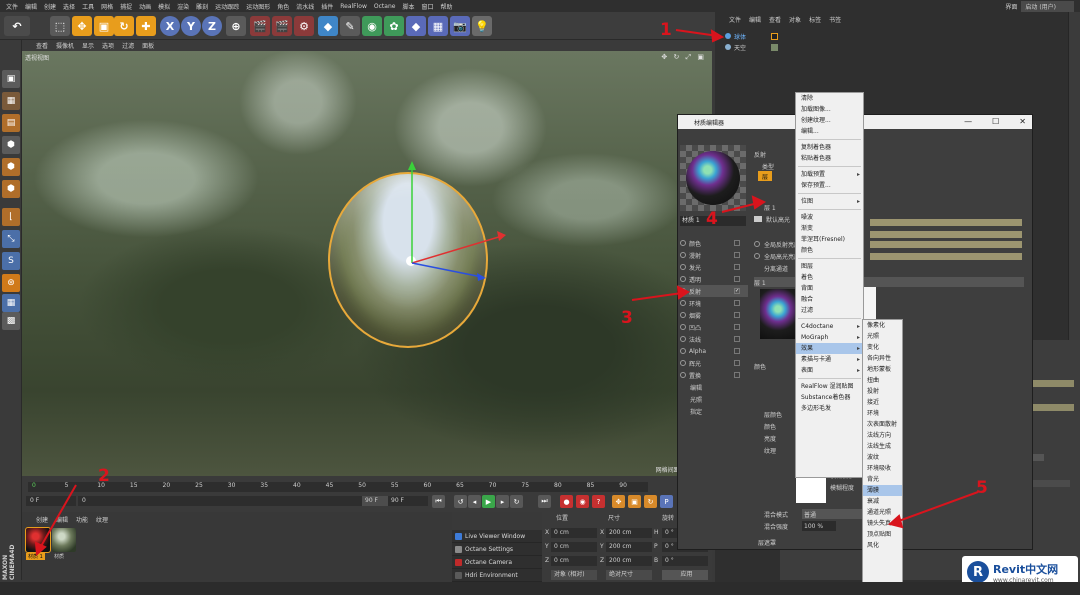 This screenshot has width=1080, height=595. What do you see at coordinates (978, 572) in the screenshot?
I see `watermark-logo-icon: R` at bounding box center [978, 572].